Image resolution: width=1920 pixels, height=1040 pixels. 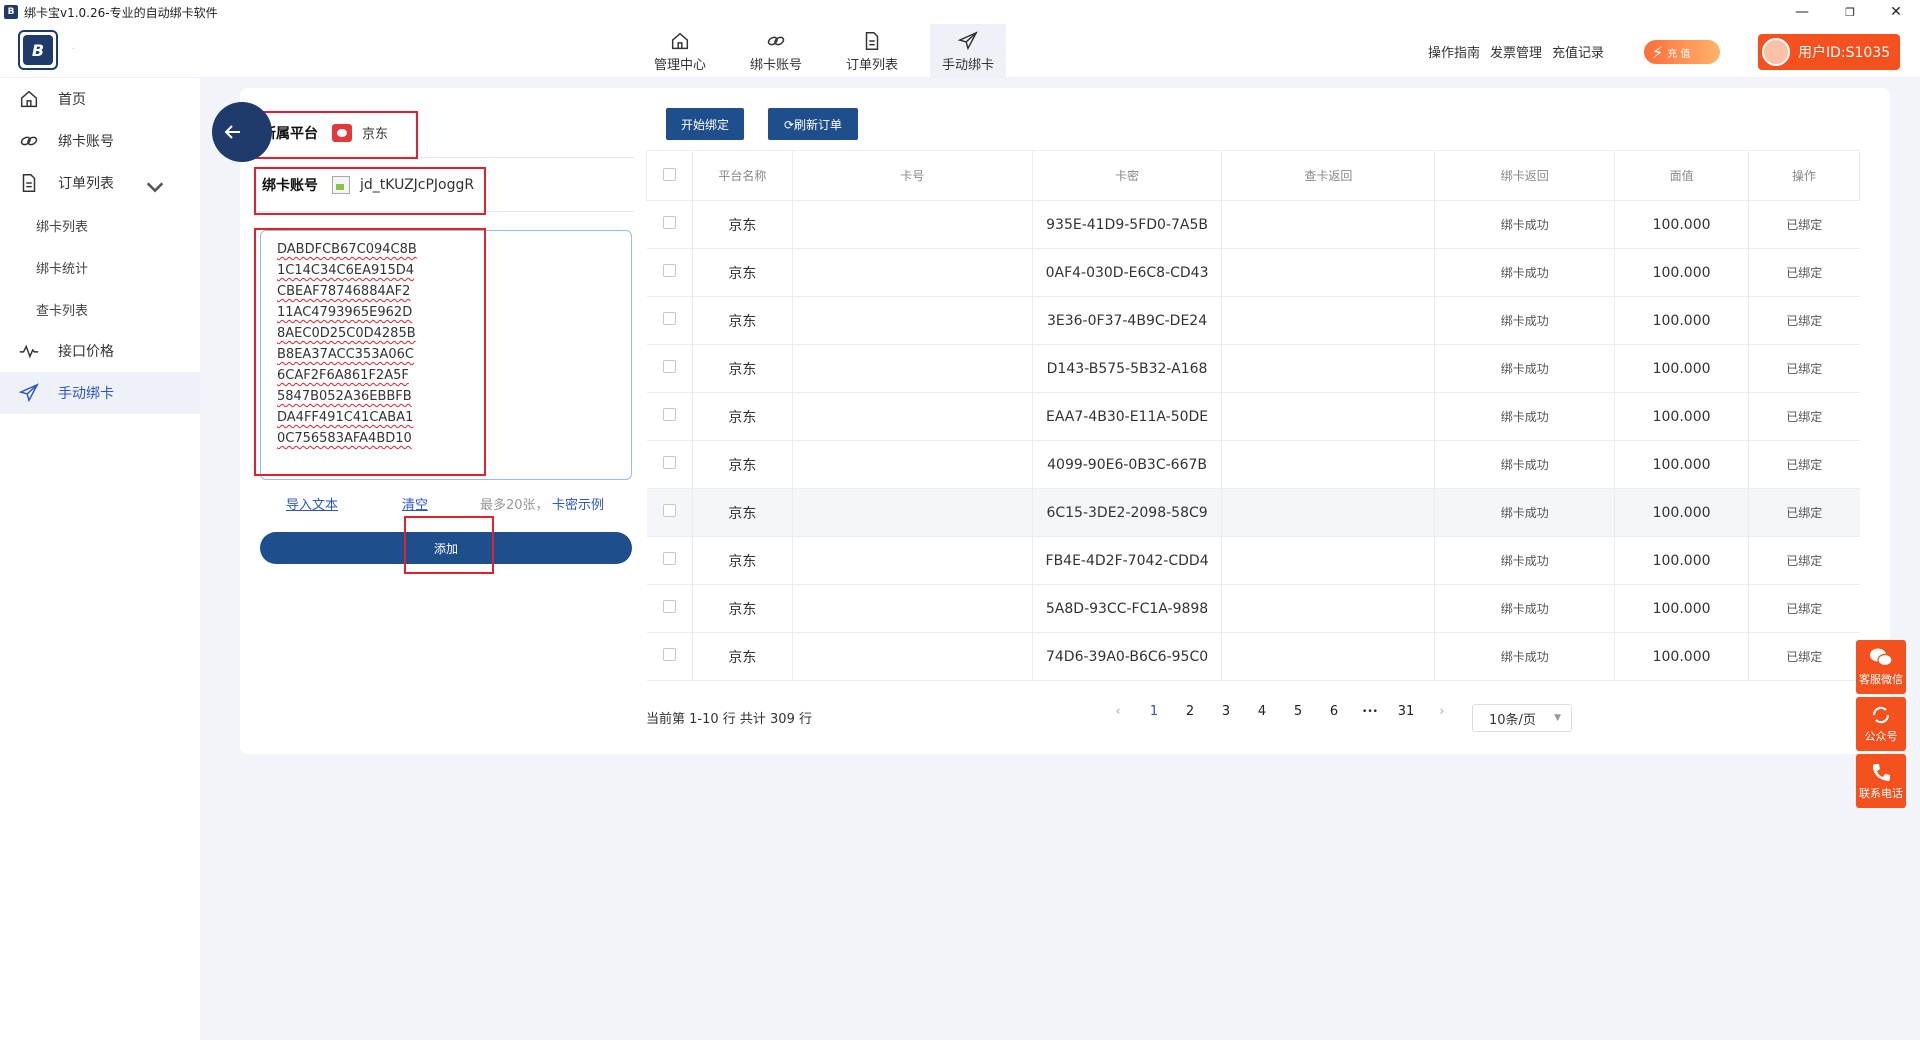 What do you see at coordinates (872, 40) in the screenshot?
I see `document-icon` at bounding box center [872, 40].